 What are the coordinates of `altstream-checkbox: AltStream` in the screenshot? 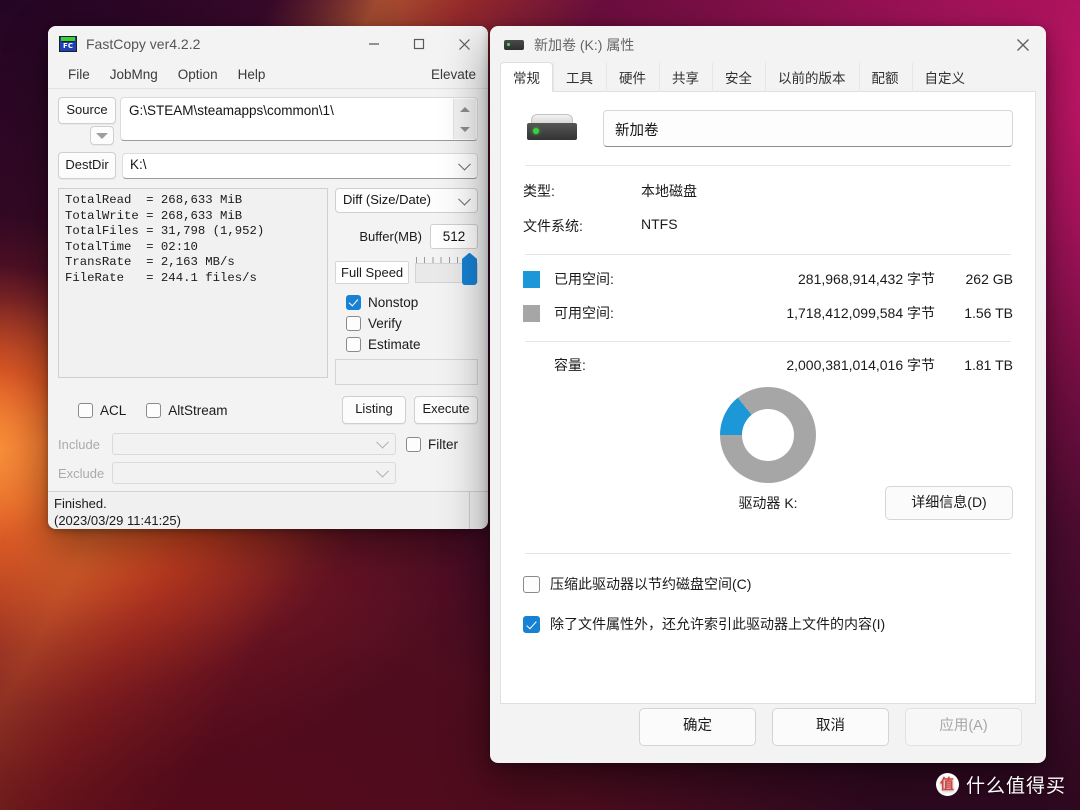 It's located at (187, 410).